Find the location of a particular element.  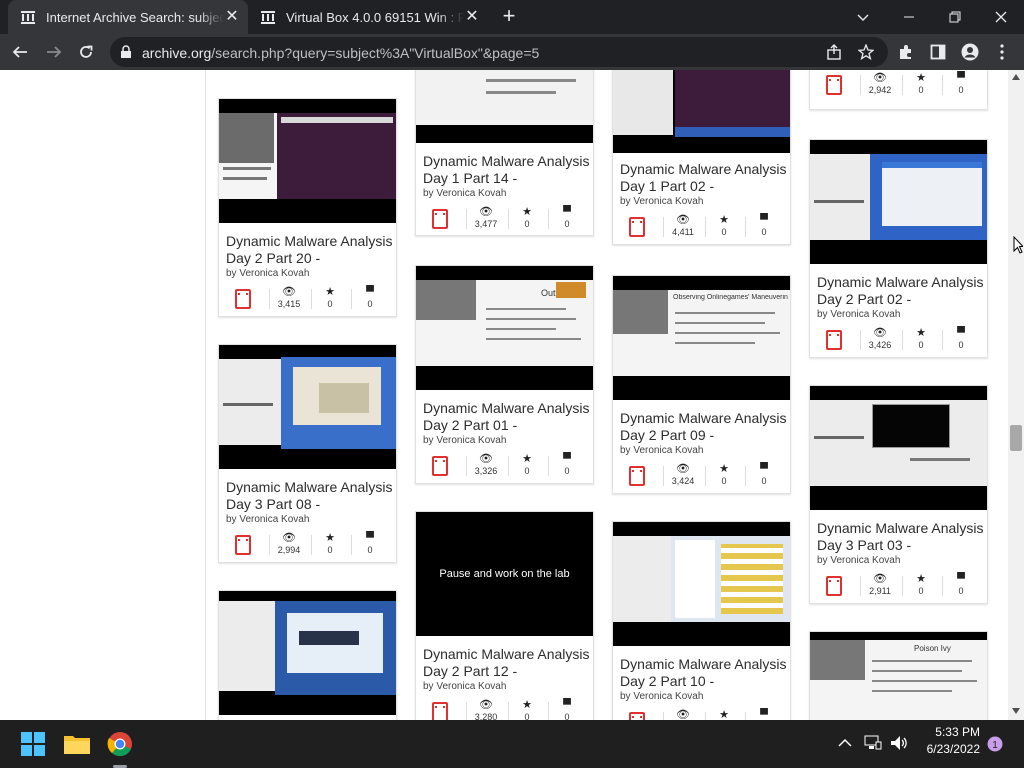

scrollbar-thumb is located at coordinates (1016, 438).